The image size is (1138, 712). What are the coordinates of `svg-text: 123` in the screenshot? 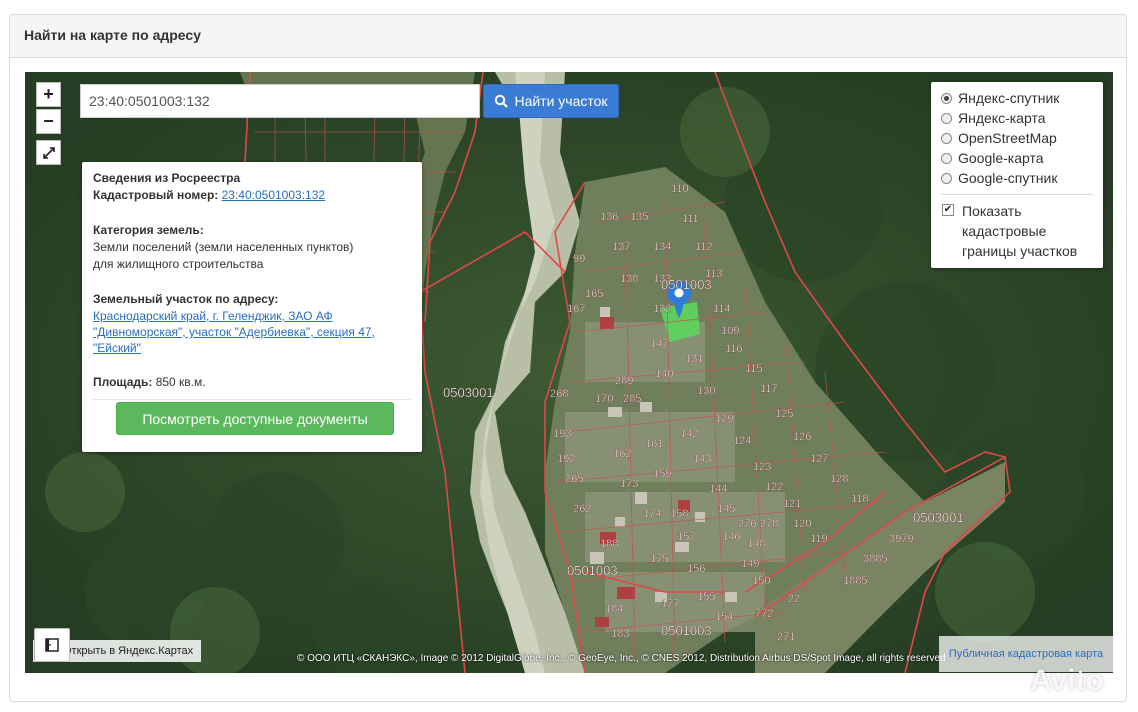 It's located at (762, 467).